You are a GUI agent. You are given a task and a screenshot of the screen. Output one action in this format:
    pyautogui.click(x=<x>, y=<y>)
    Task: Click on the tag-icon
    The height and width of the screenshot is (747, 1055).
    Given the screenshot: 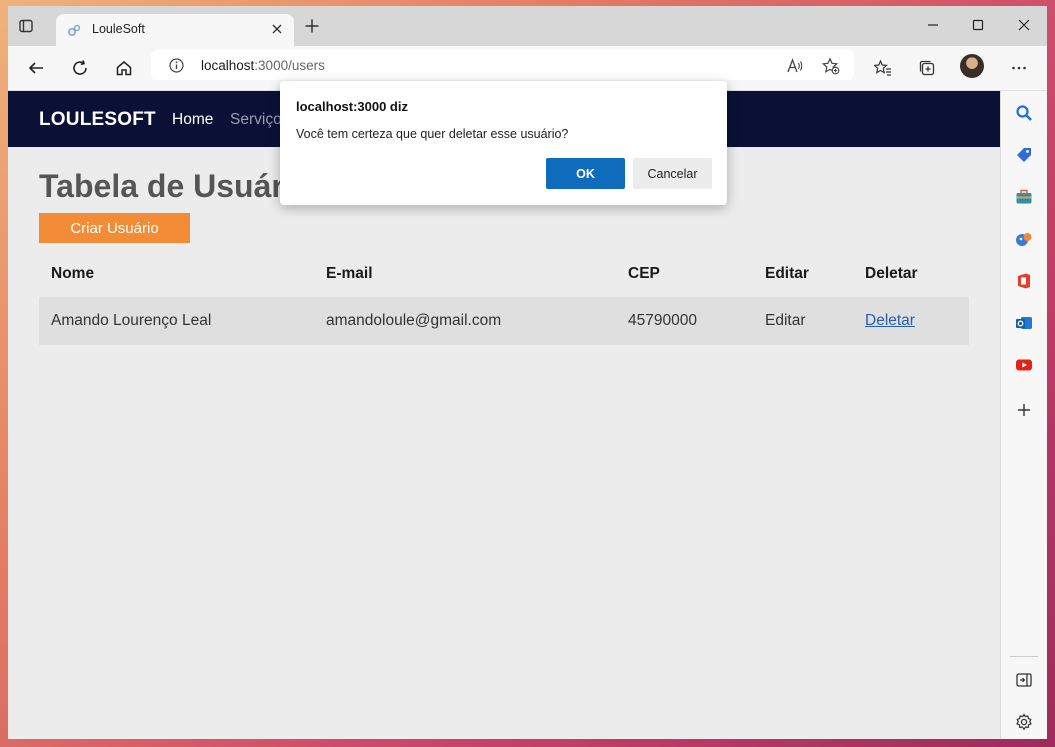 What is the action you would take?
    pyautogui.click(x=1024, y=155)
    